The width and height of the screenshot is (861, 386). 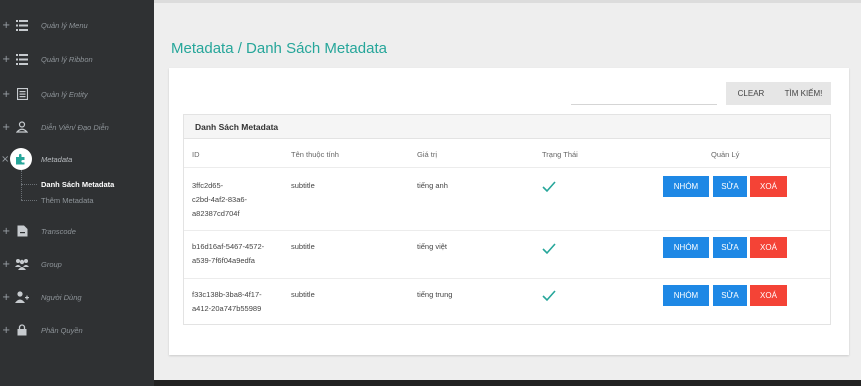 I want to click on sidebar-item-label: Transcode, so click(x=58, y=231).